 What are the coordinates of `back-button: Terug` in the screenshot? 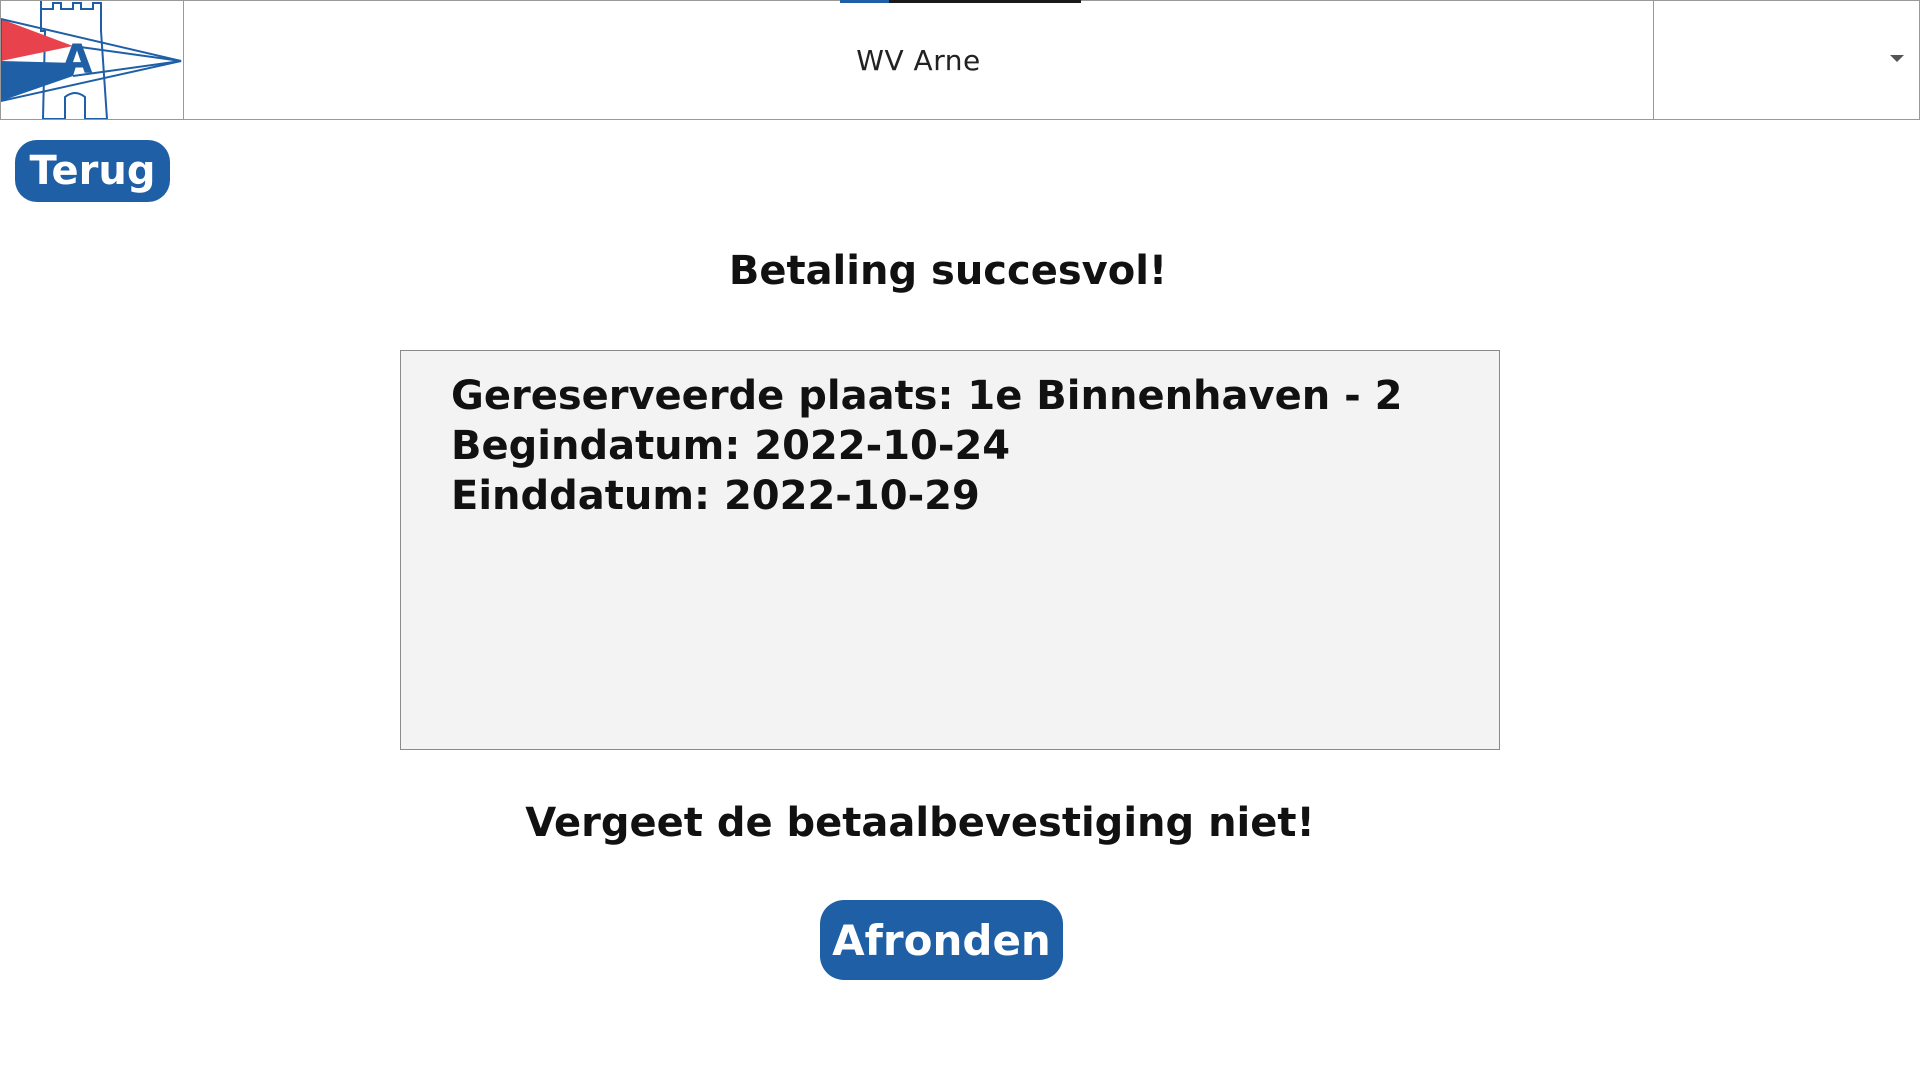 It's located at (92, 171).